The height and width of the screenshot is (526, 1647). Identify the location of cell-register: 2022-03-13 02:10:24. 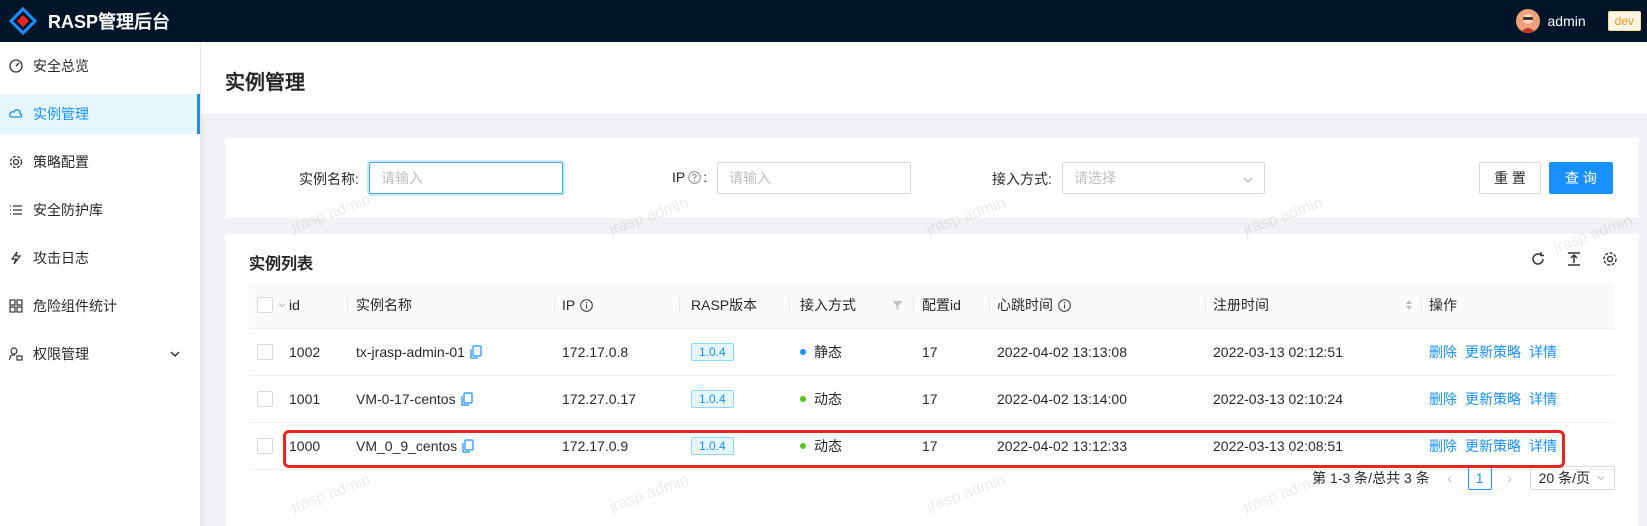
(1278, 399).